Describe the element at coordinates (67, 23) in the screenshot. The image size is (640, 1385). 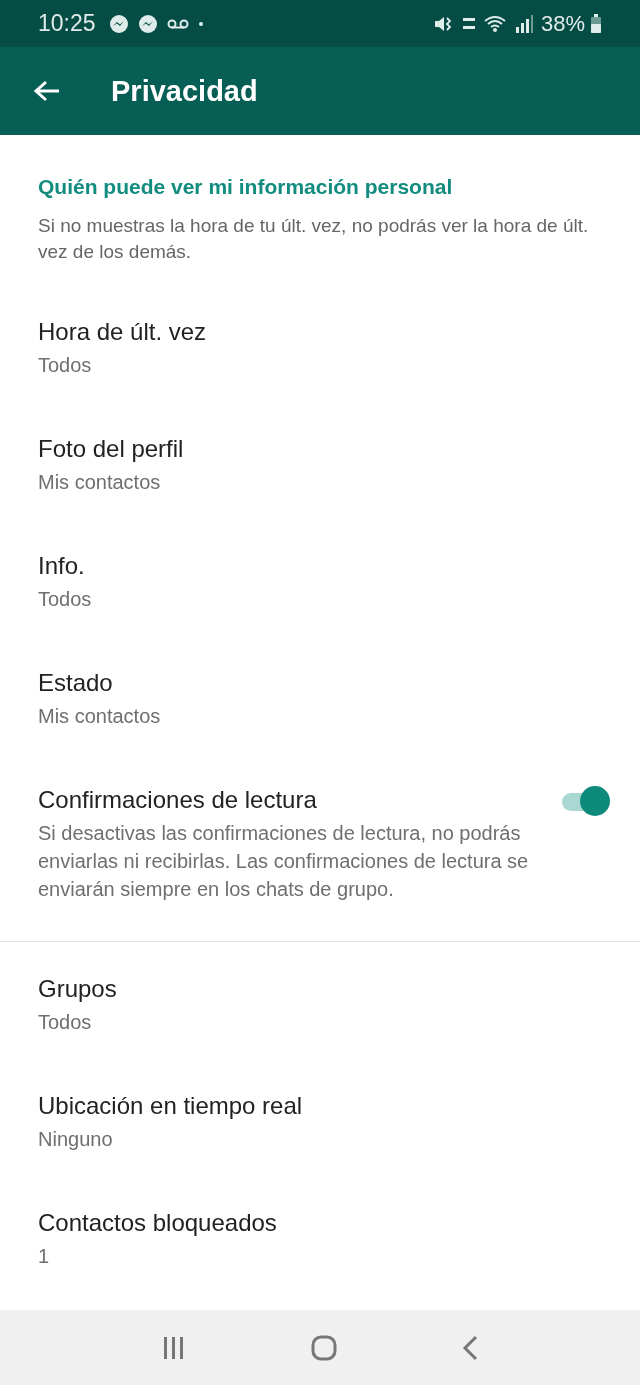
I see `clock-time: 10:25` at that location.